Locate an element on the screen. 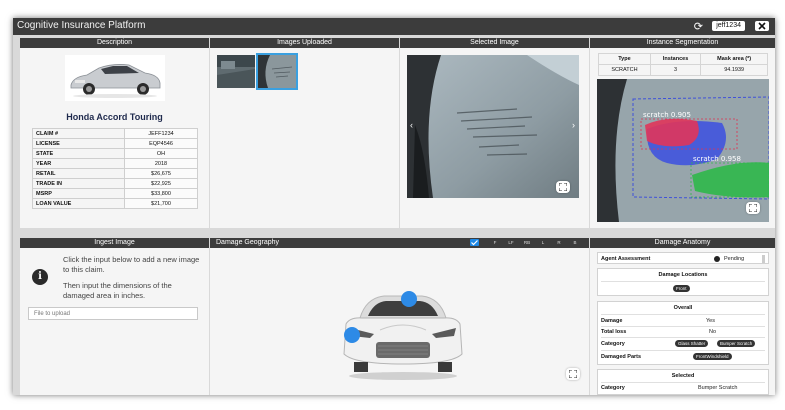 This screenshot has width=785, height=410. total-loss-value: No is located at coordinates (713, 332).